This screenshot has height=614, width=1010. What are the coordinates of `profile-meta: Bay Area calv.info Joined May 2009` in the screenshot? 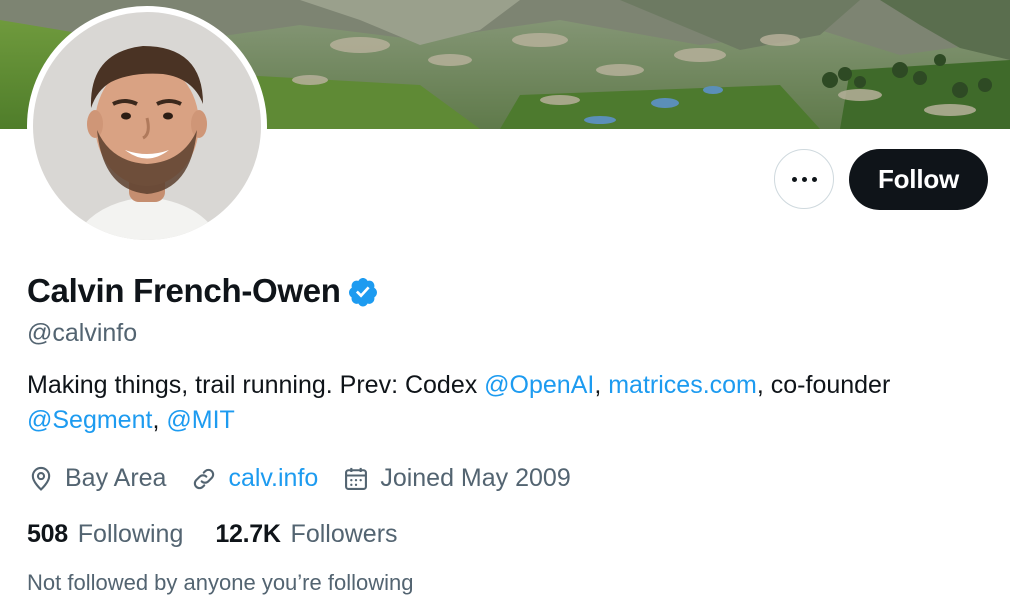 It's located at (311, 478).